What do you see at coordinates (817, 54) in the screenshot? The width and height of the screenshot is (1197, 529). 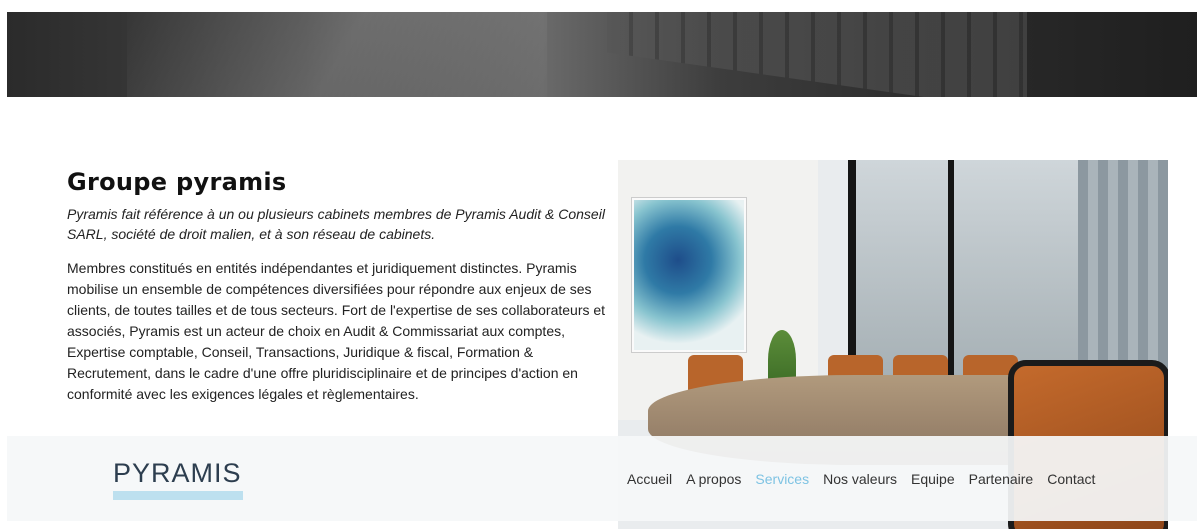 I see `hero-laptop-image` at bounding box center [817, 54].